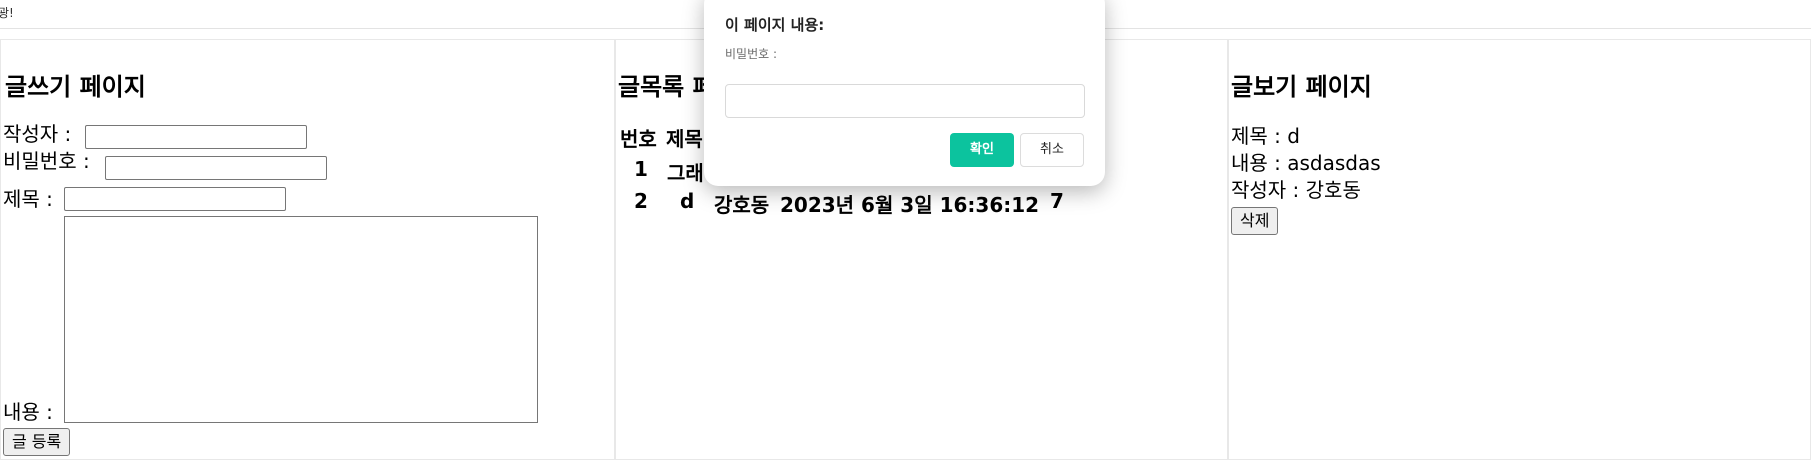 Image resolution: width=1811 pixels, height=464 pixels. I want to click on subject-input, so click(175, 199).